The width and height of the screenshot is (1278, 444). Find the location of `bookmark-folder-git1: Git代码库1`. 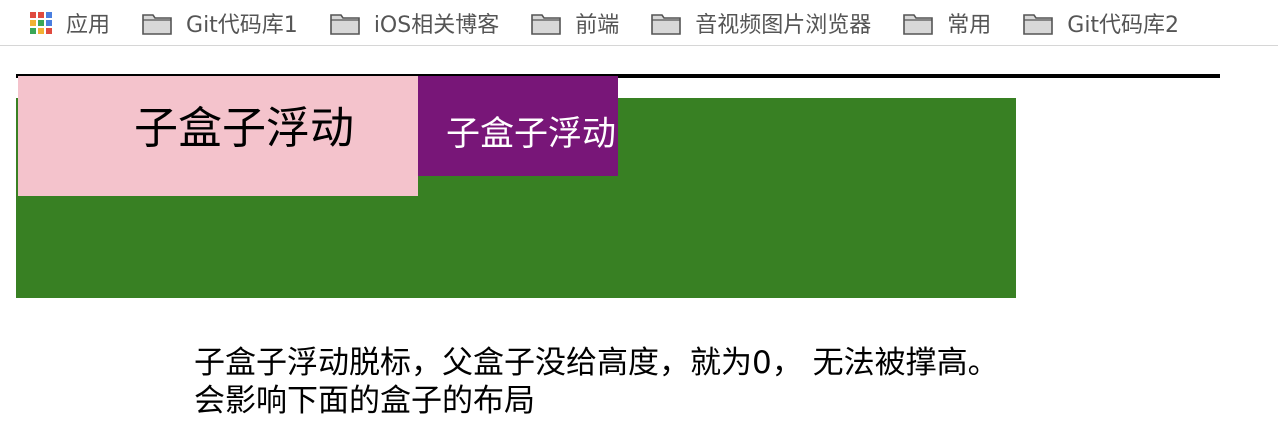

bookmark-folder-git1: Git代码库1 is located at coordinates (220, 23).